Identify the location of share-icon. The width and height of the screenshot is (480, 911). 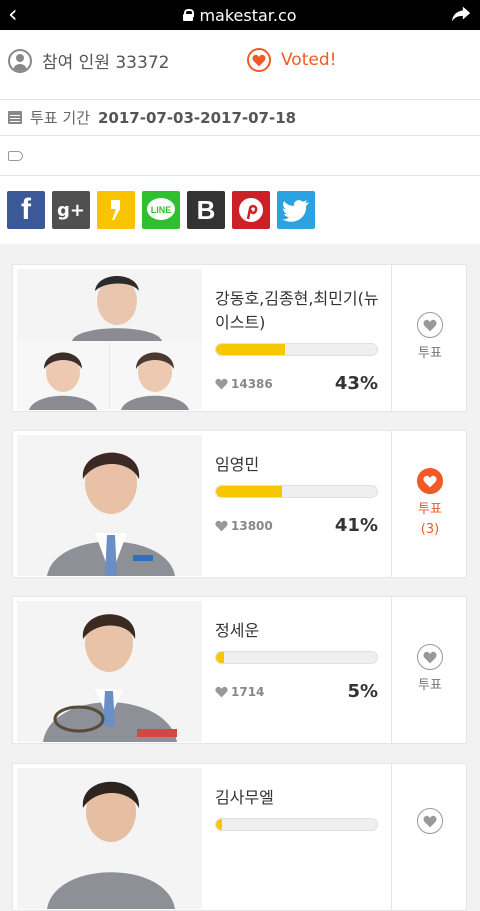
(461, 14).